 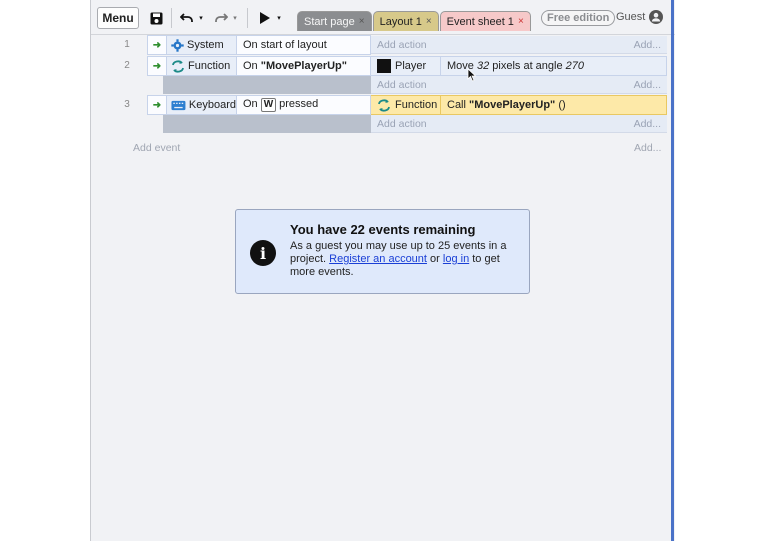 What do you see at coordinates (656, 17) in the screenshot?
I see `user-account-icon` at bounding box center [656, 17].